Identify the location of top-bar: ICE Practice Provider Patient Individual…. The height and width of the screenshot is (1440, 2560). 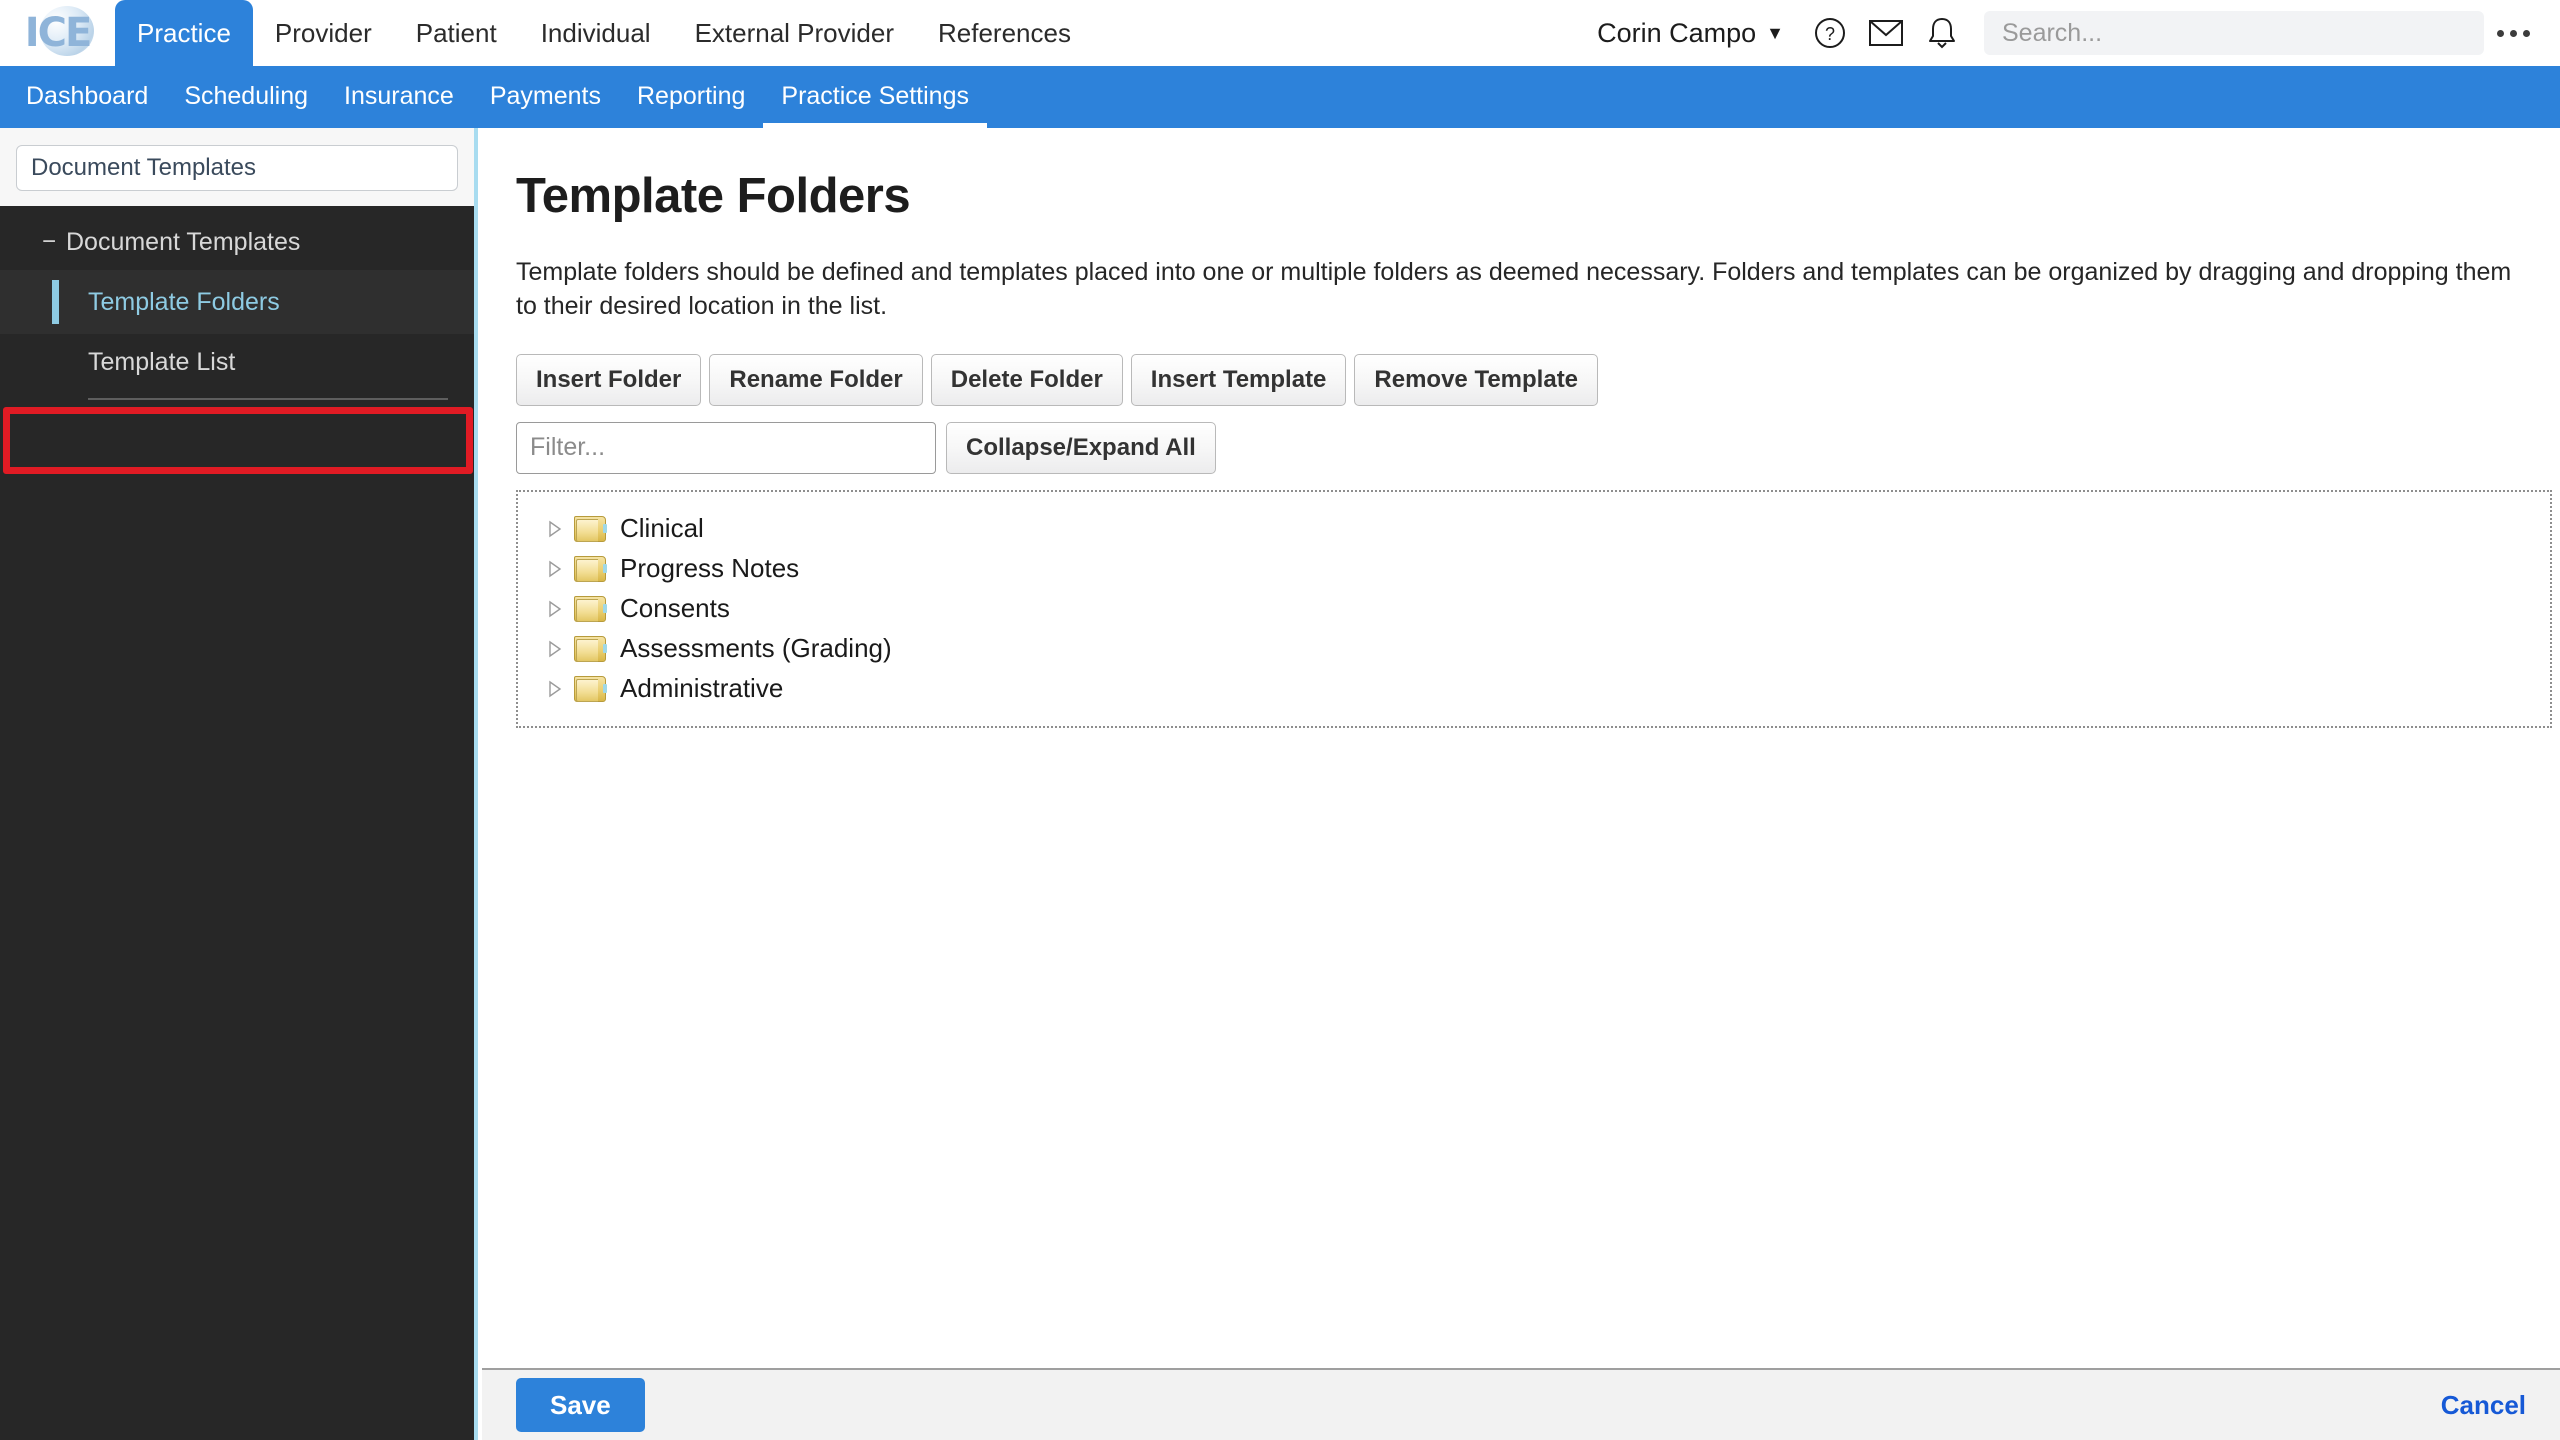
(1280, 33).